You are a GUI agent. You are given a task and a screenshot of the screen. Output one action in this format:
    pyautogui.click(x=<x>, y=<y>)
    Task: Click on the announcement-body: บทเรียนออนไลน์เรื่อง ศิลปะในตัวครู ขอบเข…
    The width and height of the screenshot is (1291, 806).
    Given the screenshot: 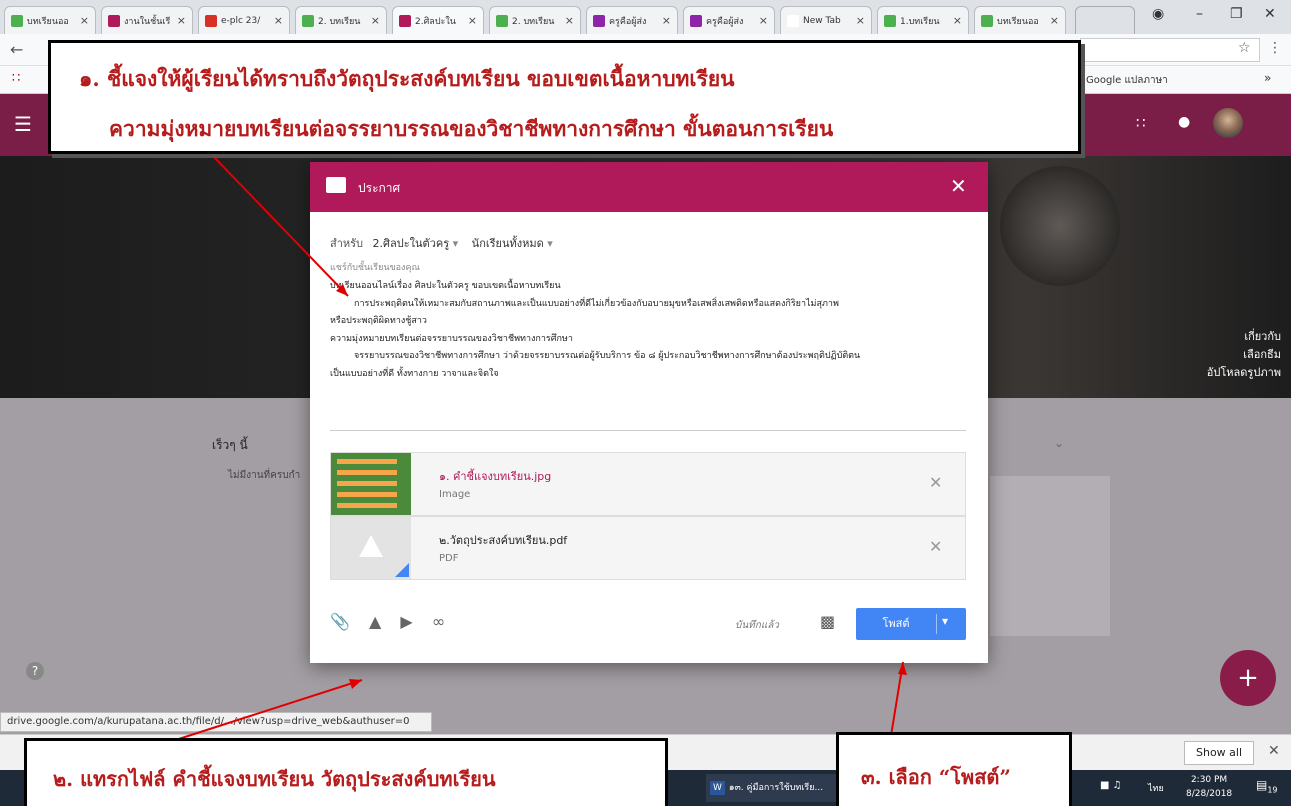 What is the action you would take?
    pyautogui.click(x=648, y=330)
    